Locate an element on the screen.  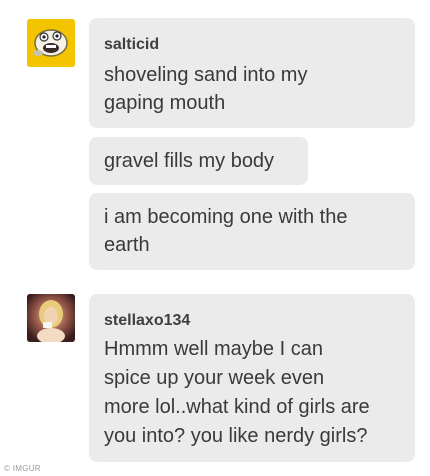
stellaxo134-avatar-icon is located at coordinates (51, 318).